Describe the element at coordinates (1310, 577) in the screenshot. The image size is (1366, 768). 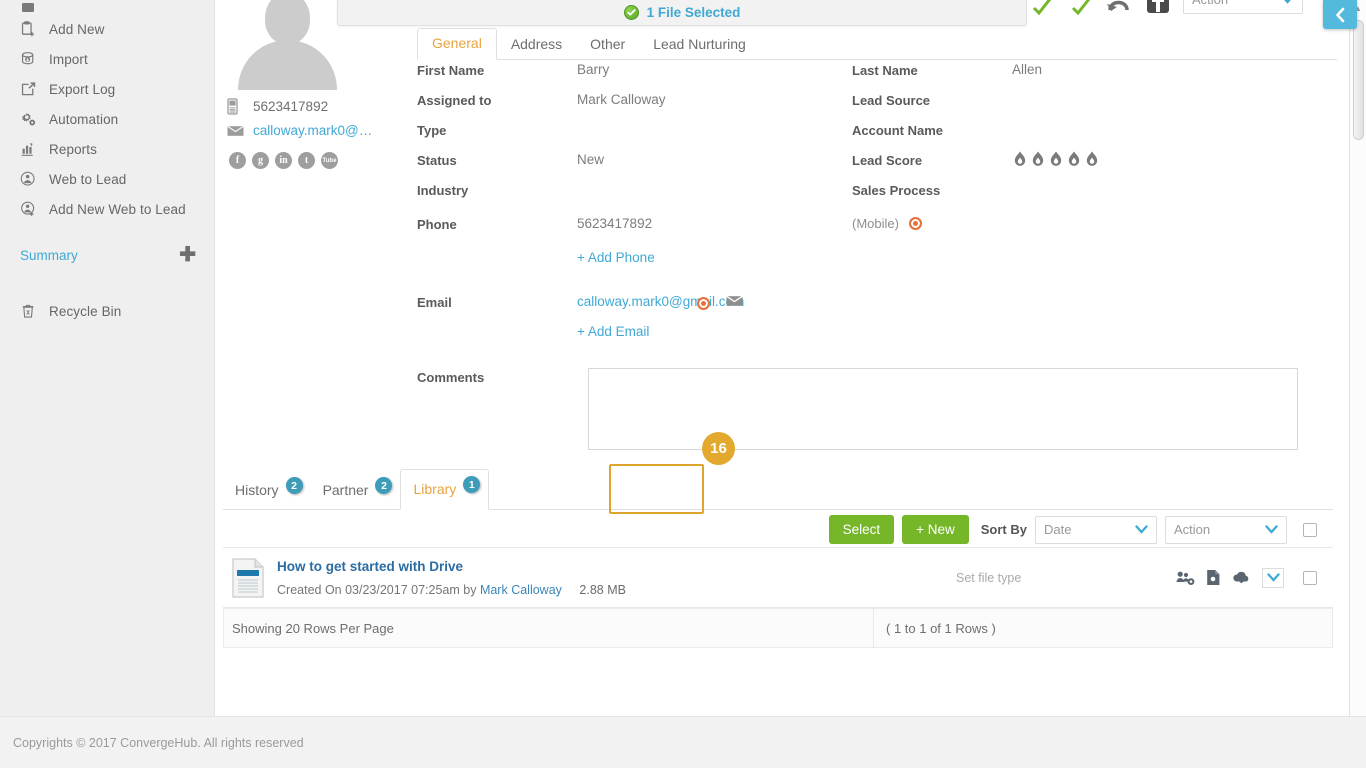
I see `row-checkbox` at that location.